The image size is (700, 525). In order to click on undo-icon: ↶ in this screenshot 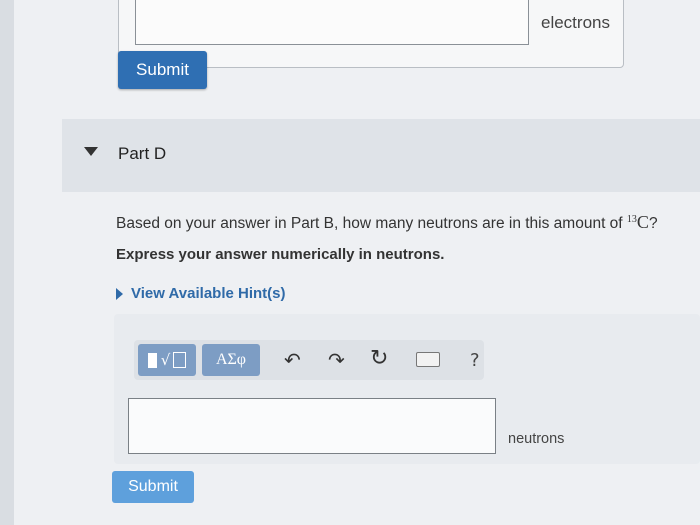, I will do `click(292, 360)`.